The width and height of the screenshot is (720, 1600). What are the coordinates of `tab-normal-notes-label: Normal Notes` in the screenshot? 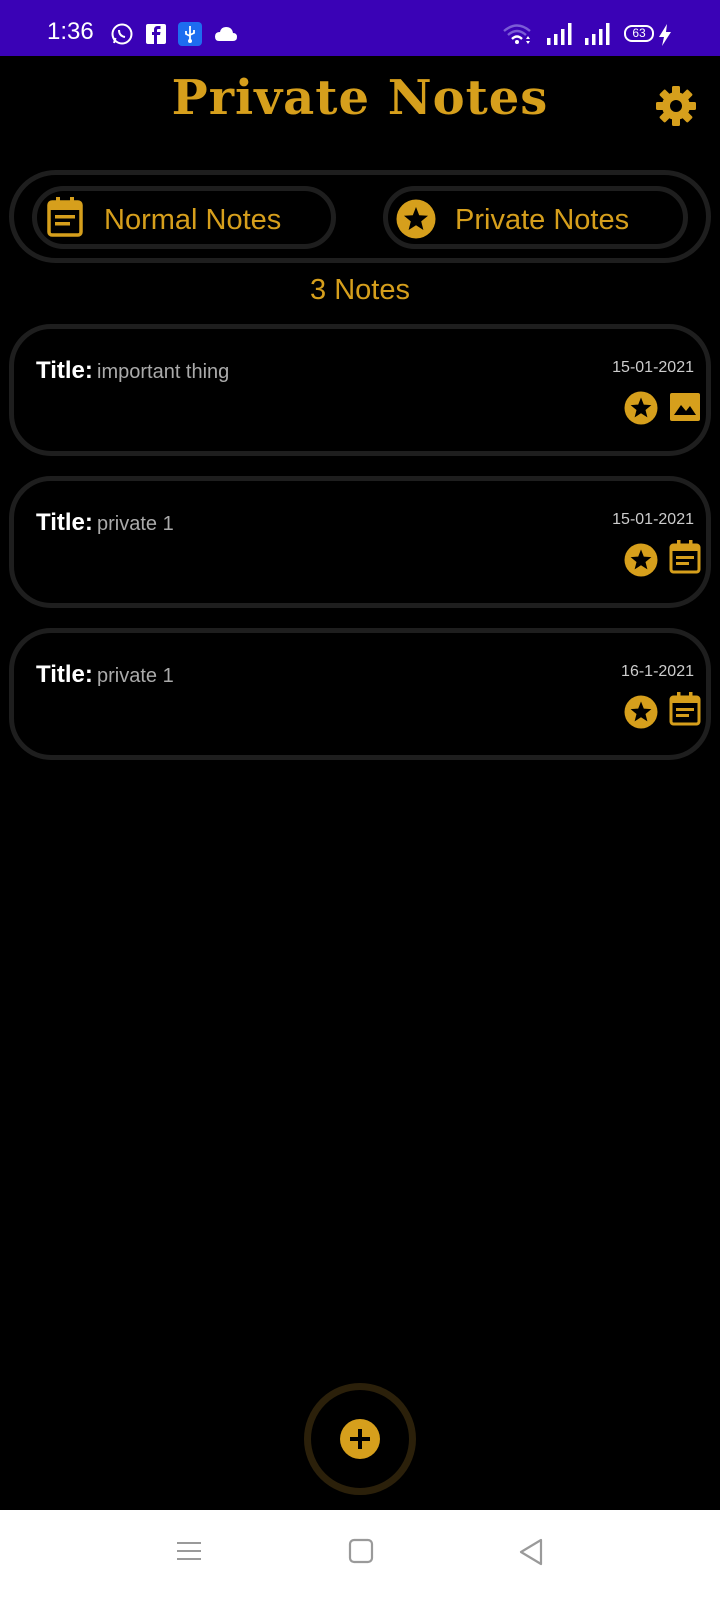 It's located at (193, 220).